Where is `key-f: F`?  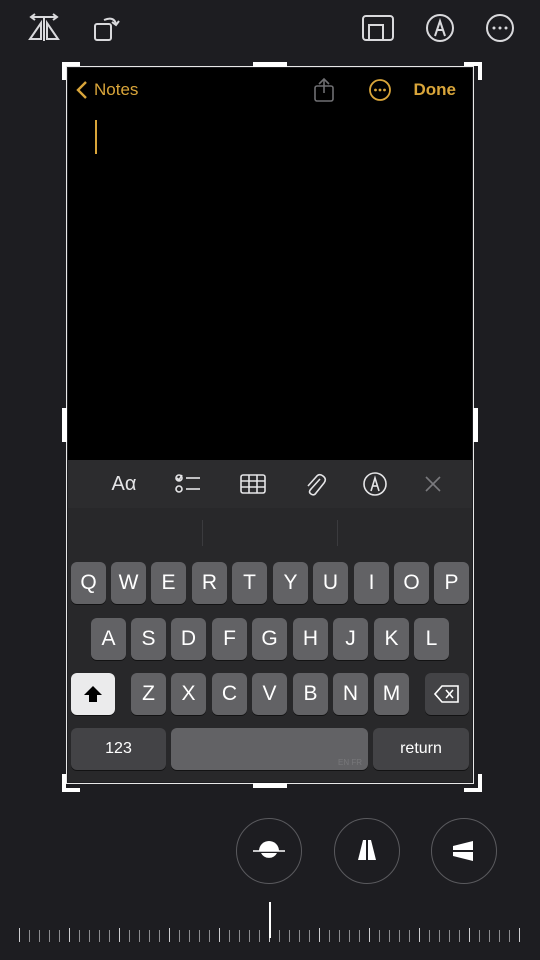 key-f: F is located at coordinates (229, 639).